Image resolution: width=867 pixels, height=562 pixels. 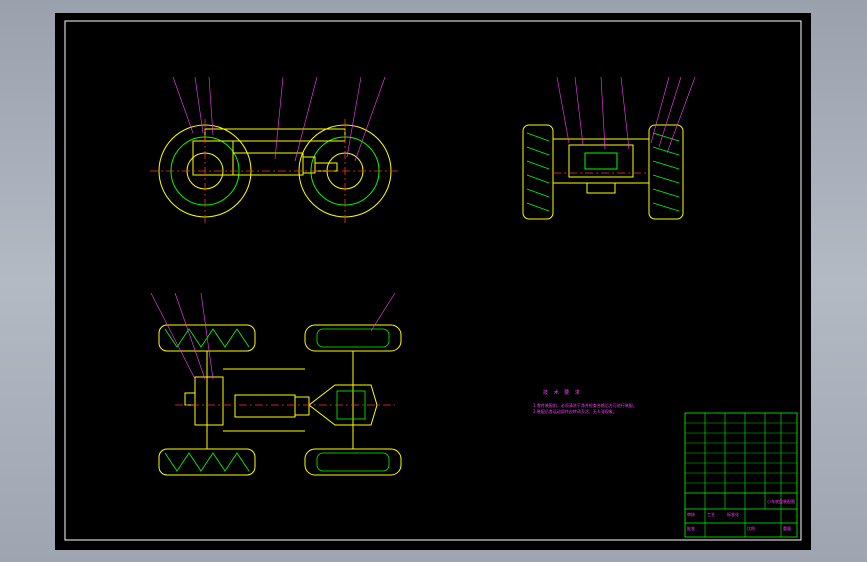 I want to click on title-block-cell: 审核, so click(x=691, y=514).